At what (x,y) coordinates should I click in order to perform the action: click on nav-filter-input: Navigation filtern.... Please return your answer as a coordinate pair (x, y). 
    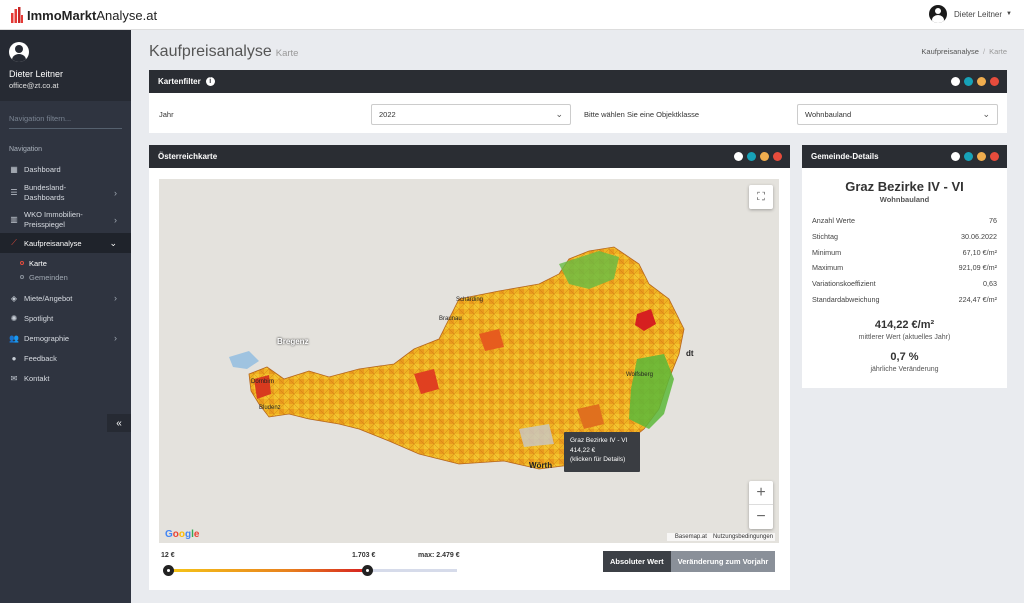
    Looking at the image, I should click on (65, 121).